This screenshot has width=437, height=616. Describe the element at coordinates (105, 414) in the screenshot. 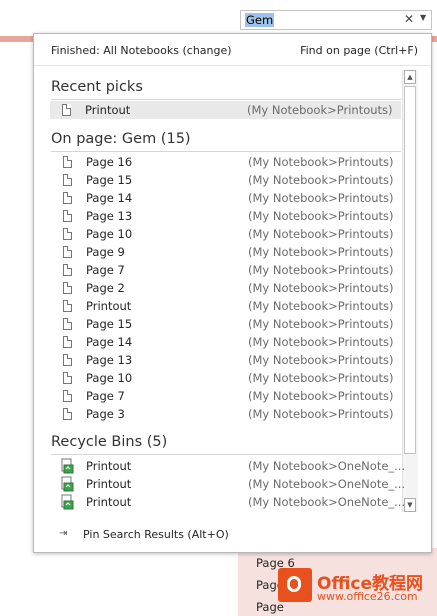

I see `result-title: Page 3` at that location.